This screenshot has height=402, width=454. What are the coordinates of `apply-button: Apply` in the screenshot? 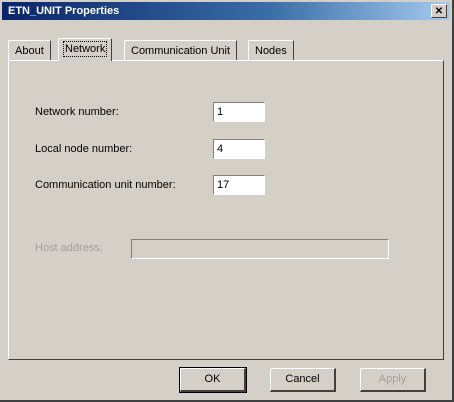 It's located at (393, 380).